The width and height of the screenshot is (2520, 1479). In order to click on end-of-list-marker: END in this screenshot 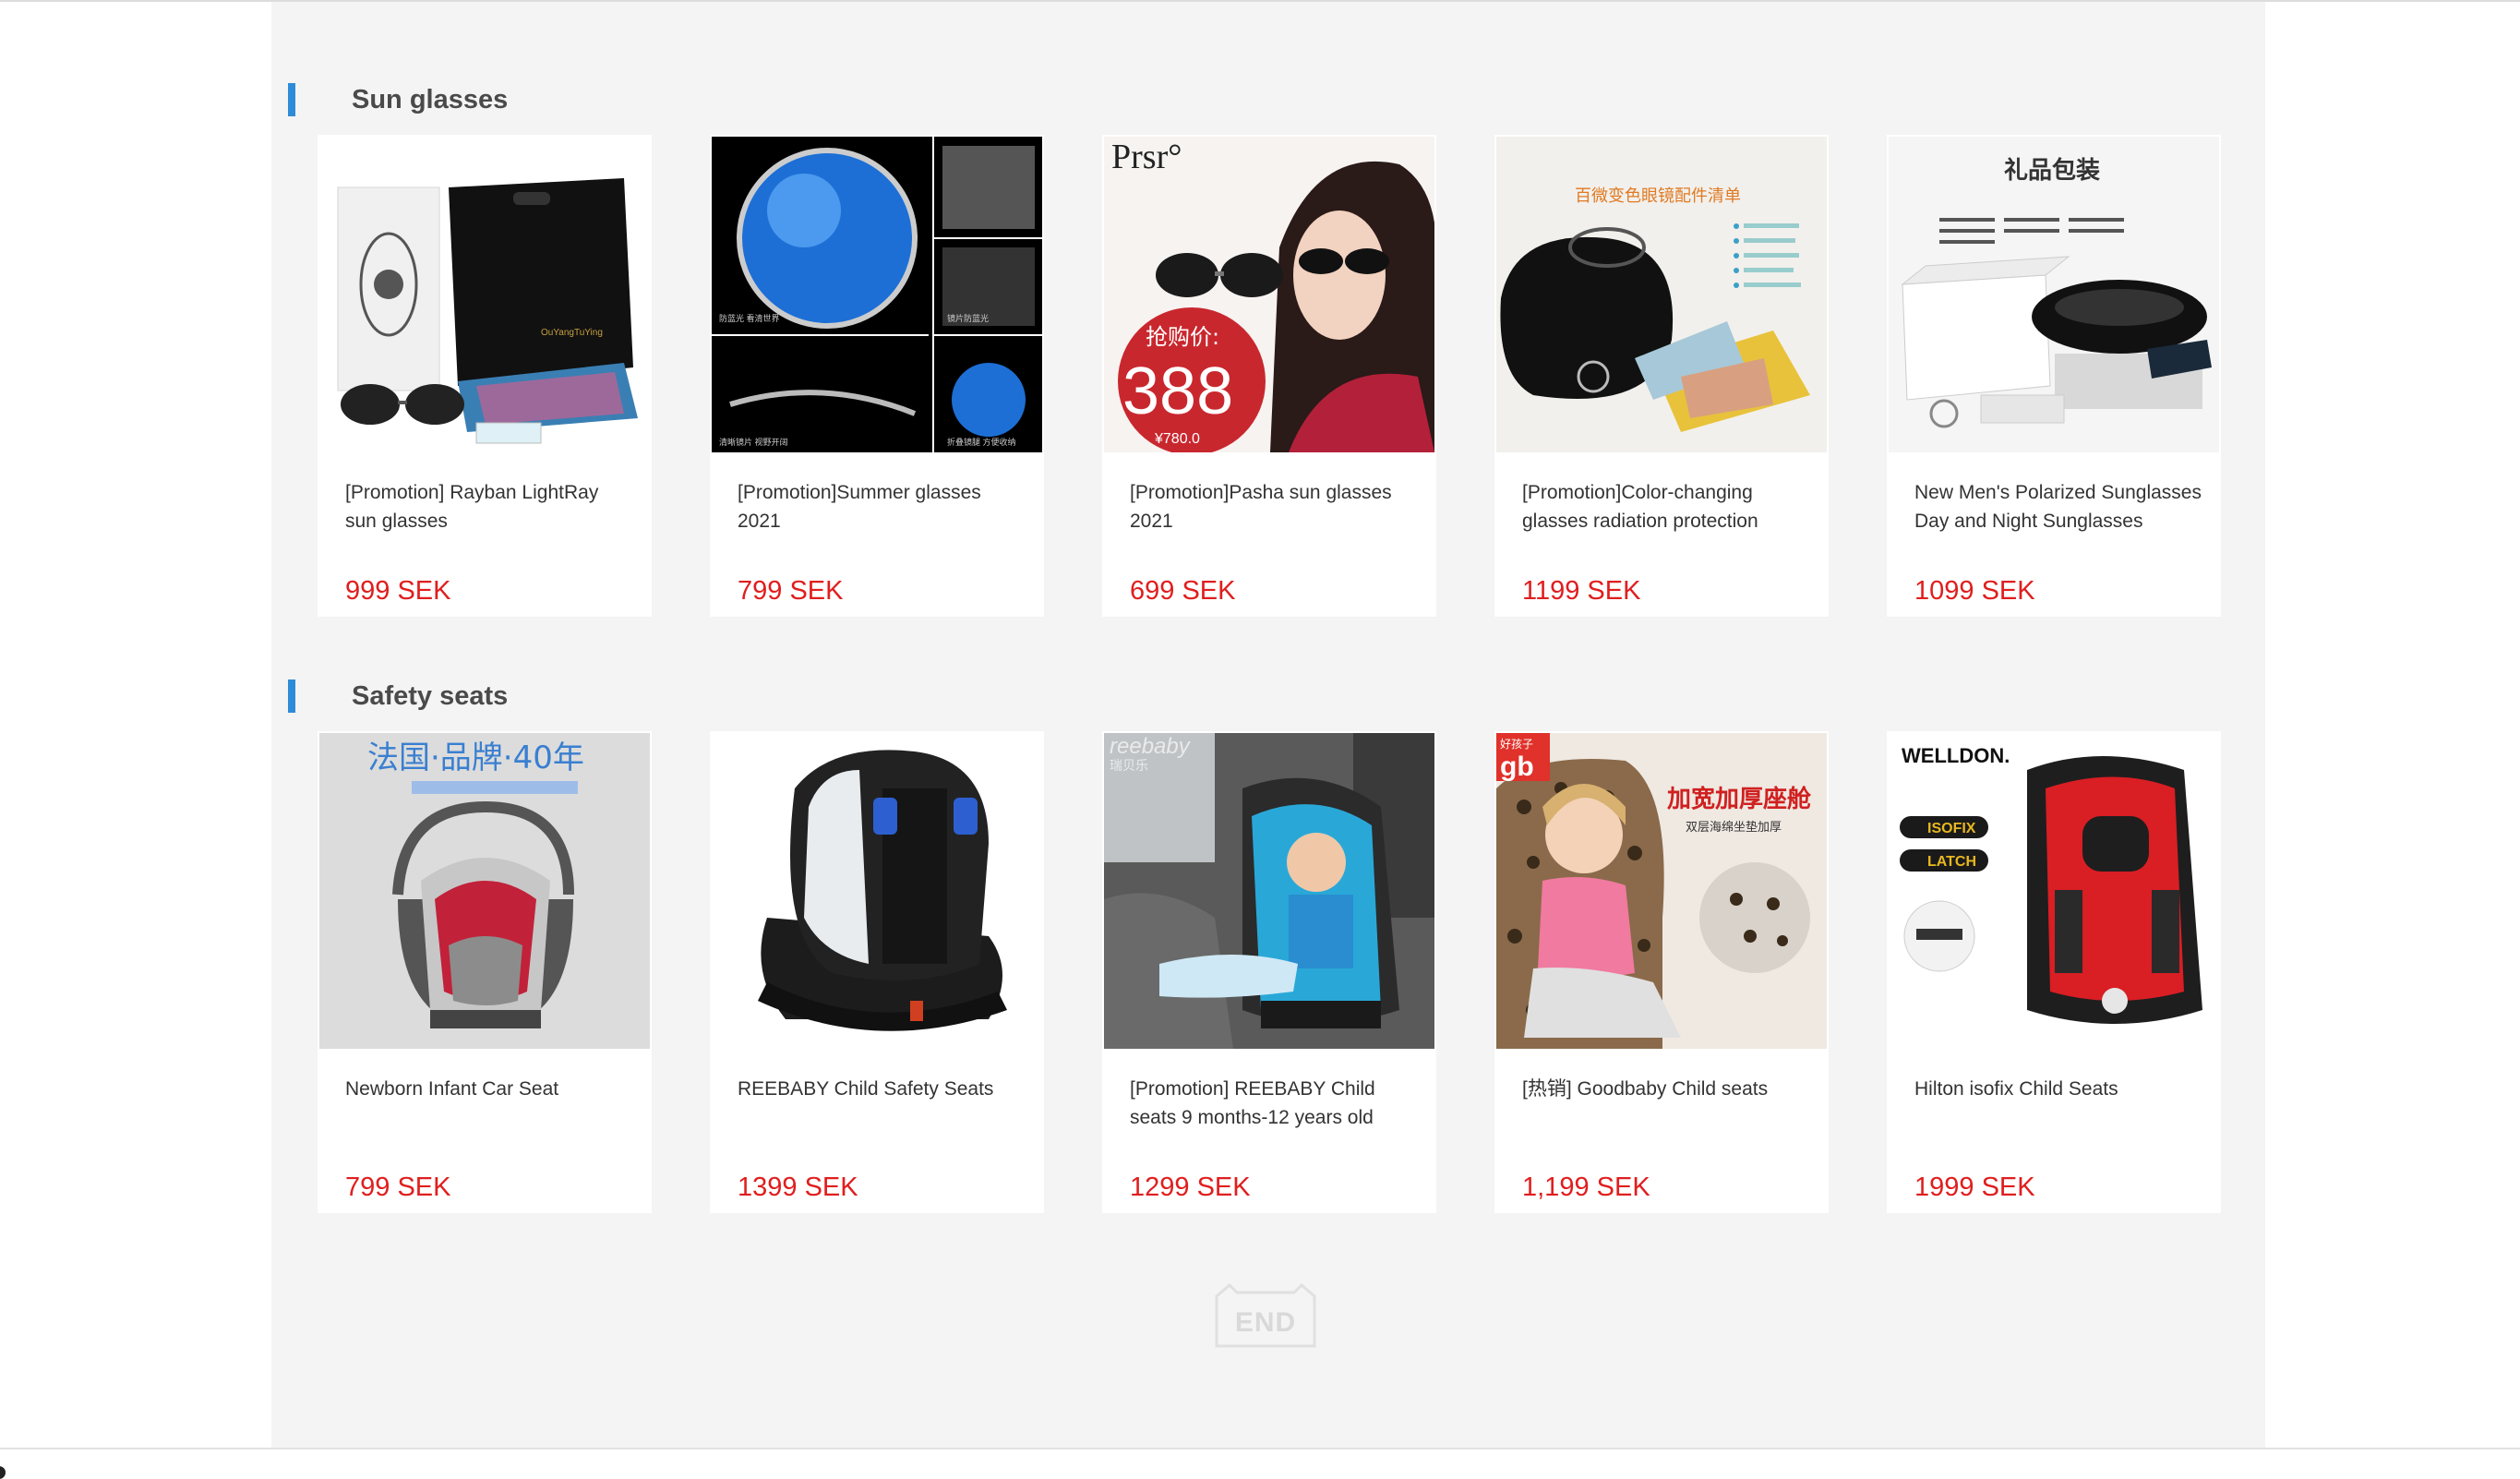, I will do `click(1265, 1315)`.